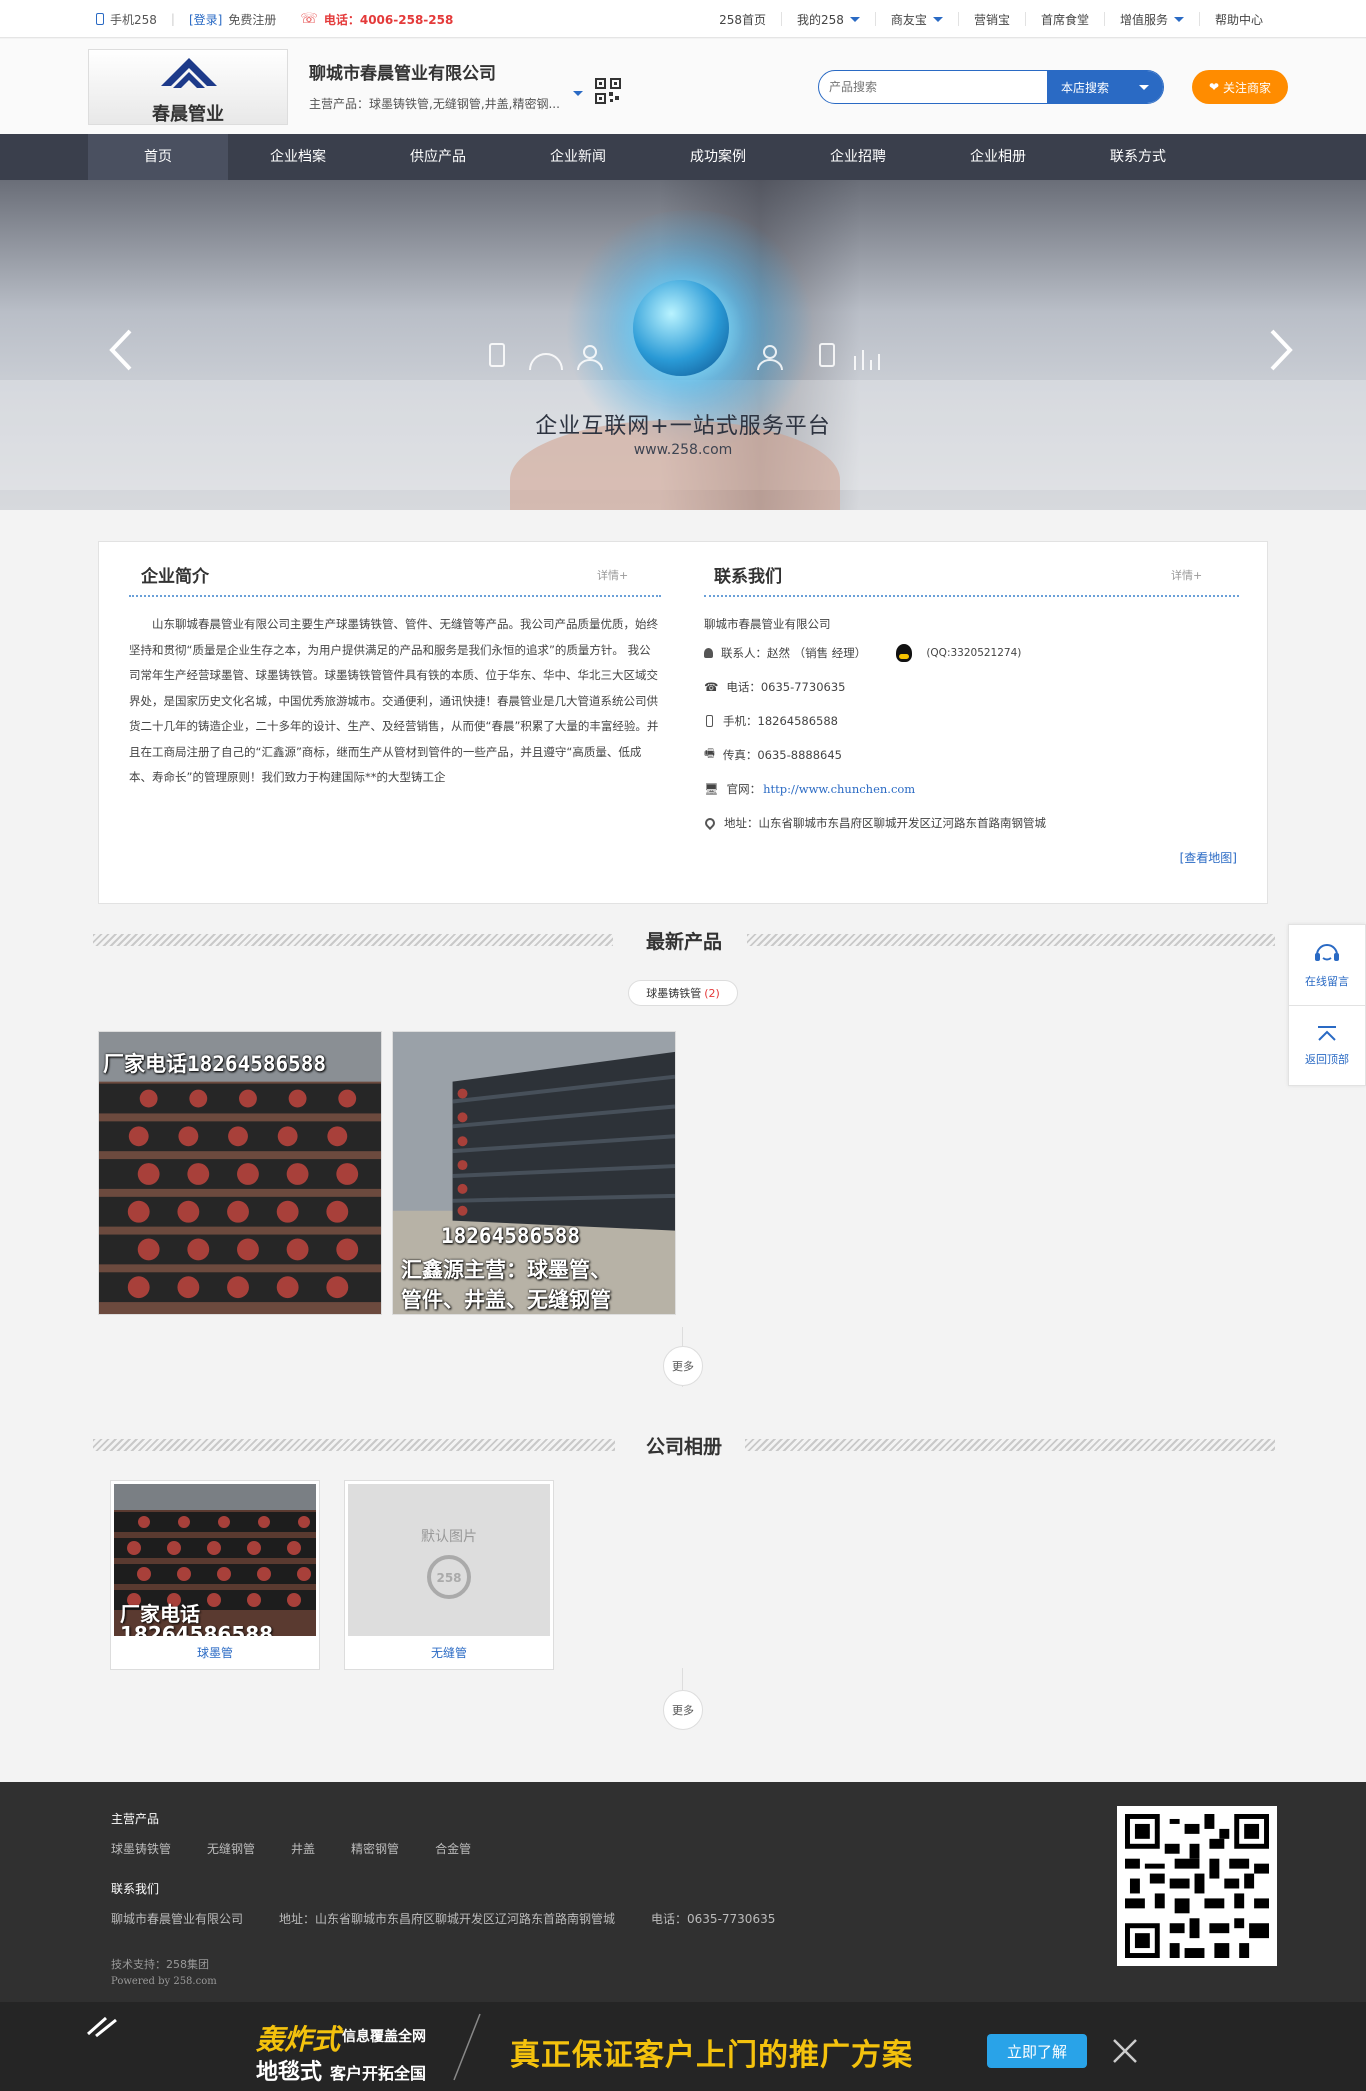  What do you see at coordinates (578, 157) in the screenshot?
I see `nav-item-news: 企业新闻` at bounding box center [578, 157].